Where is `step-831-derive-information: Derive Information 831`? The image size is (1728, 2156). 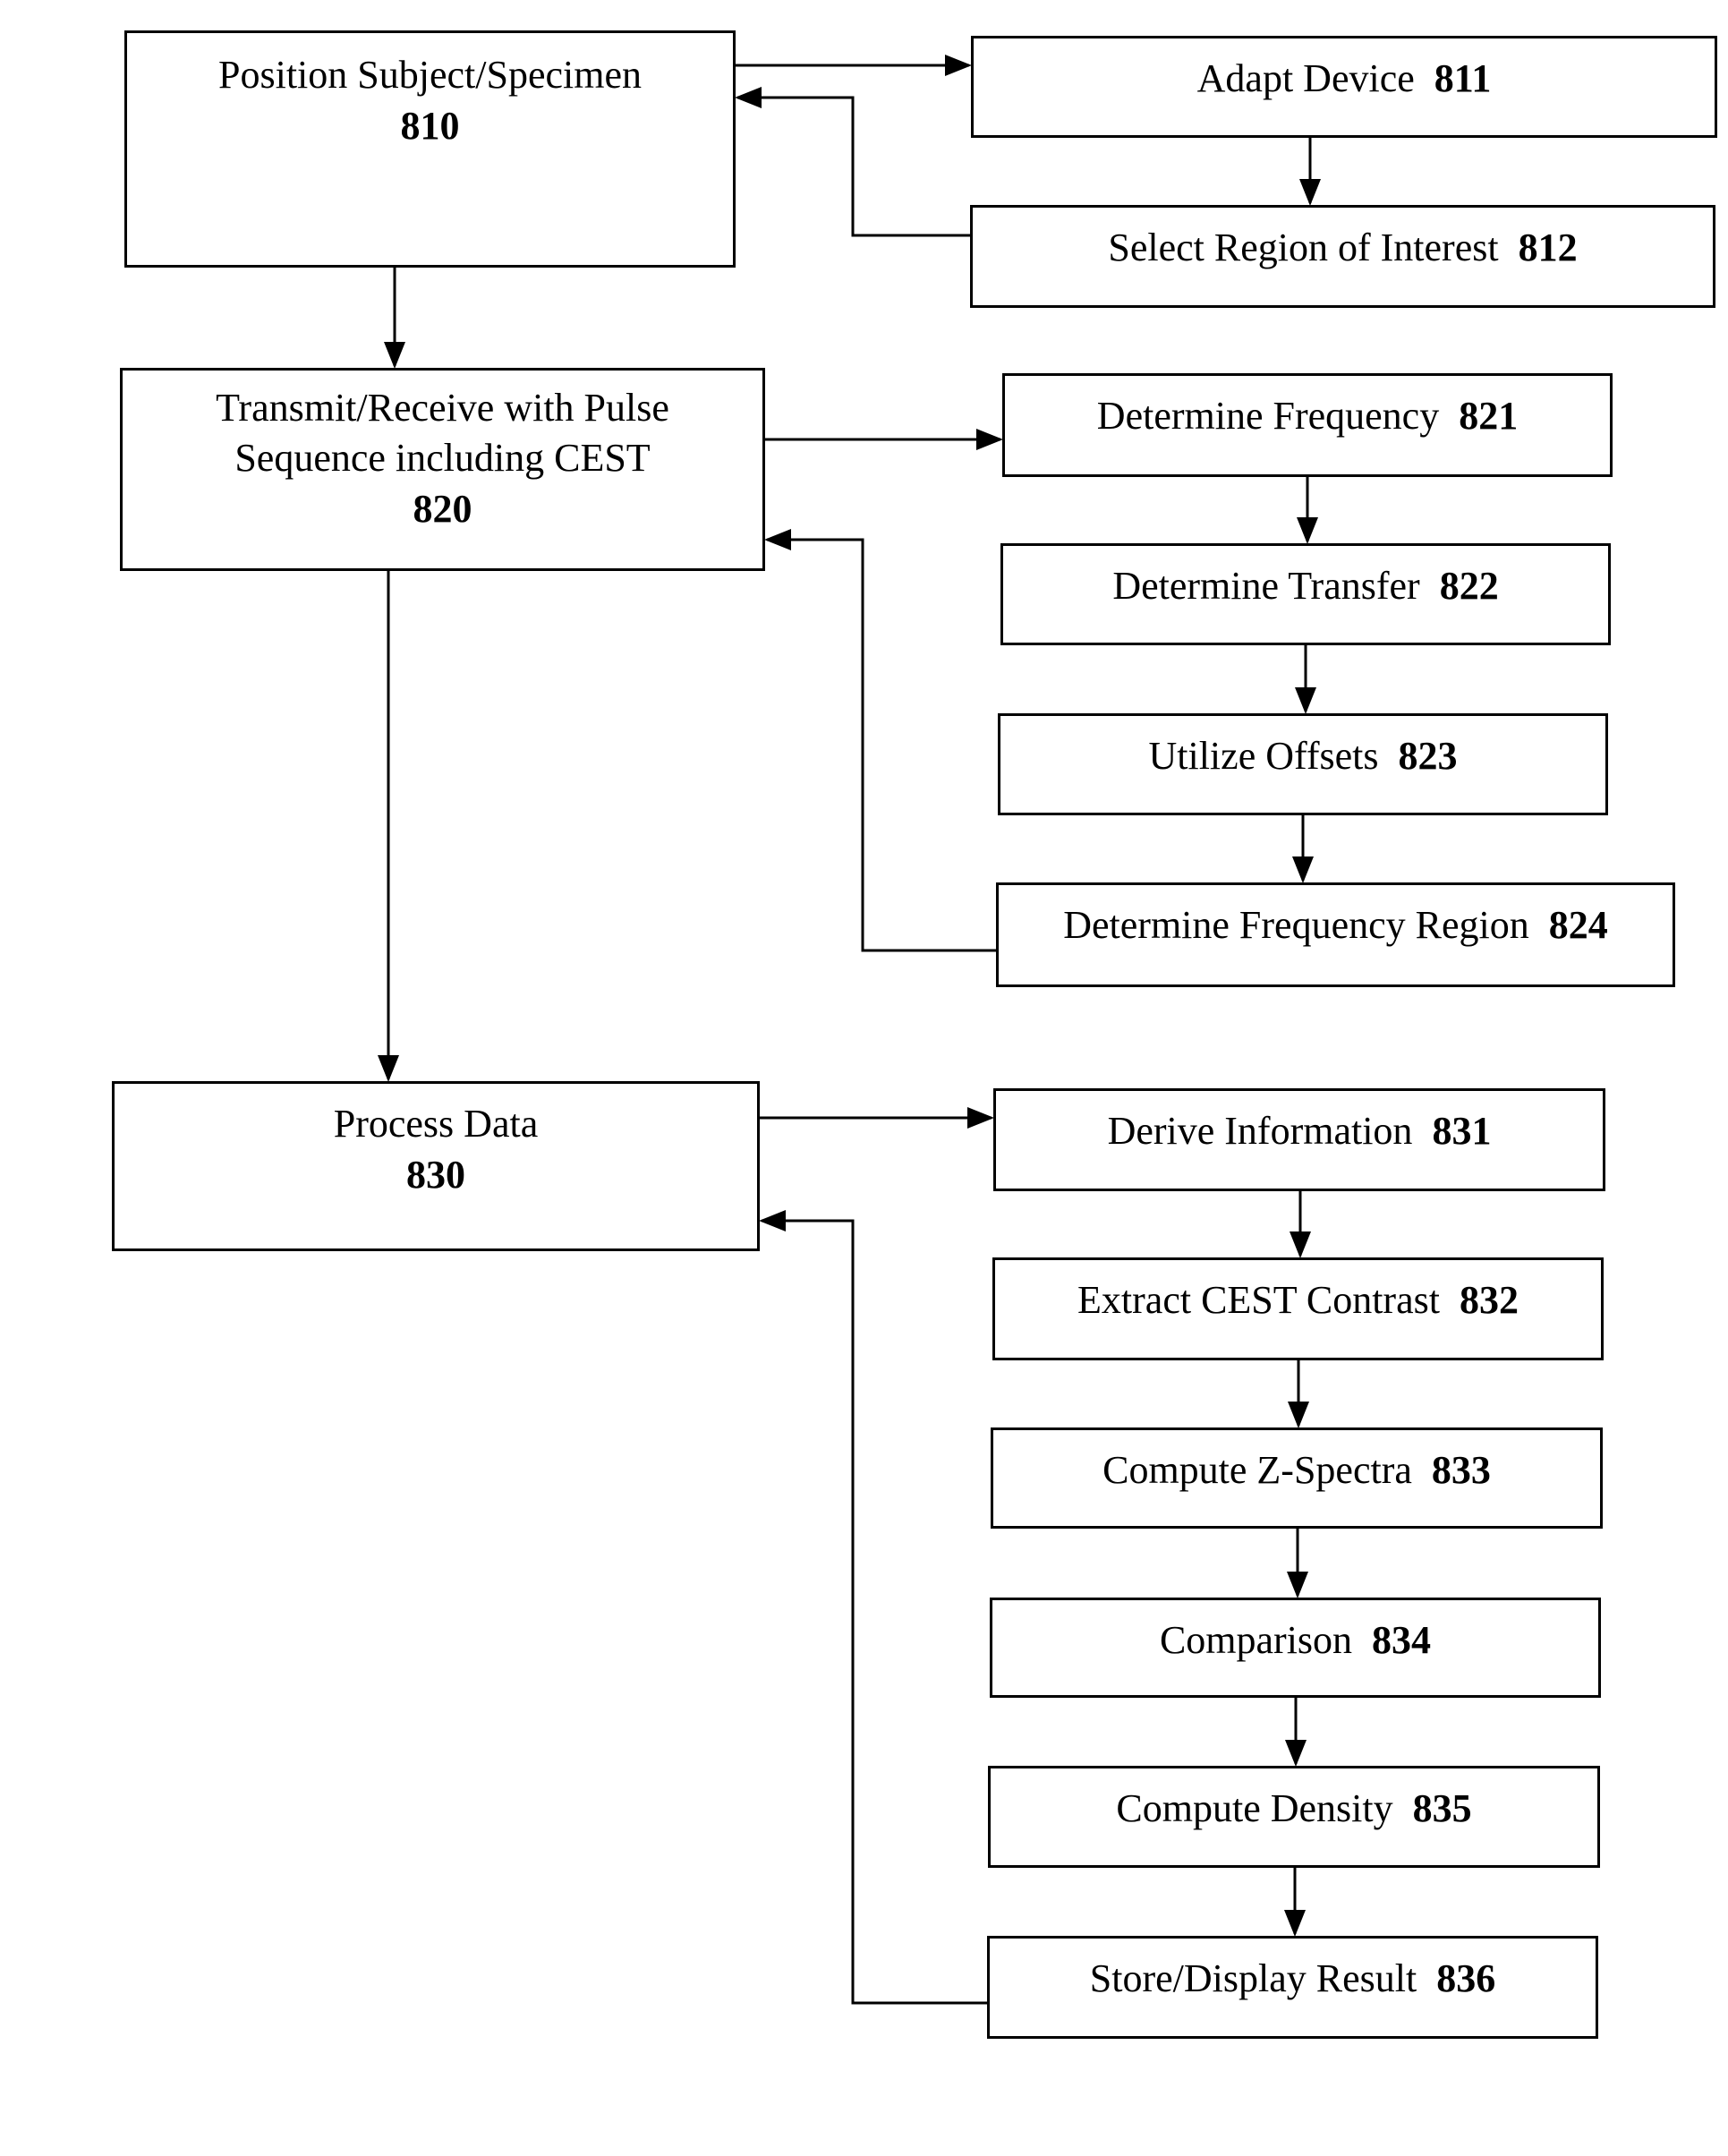 step-831-derive-information: Derive Information 831 is located at coordinates (1299, 1139).